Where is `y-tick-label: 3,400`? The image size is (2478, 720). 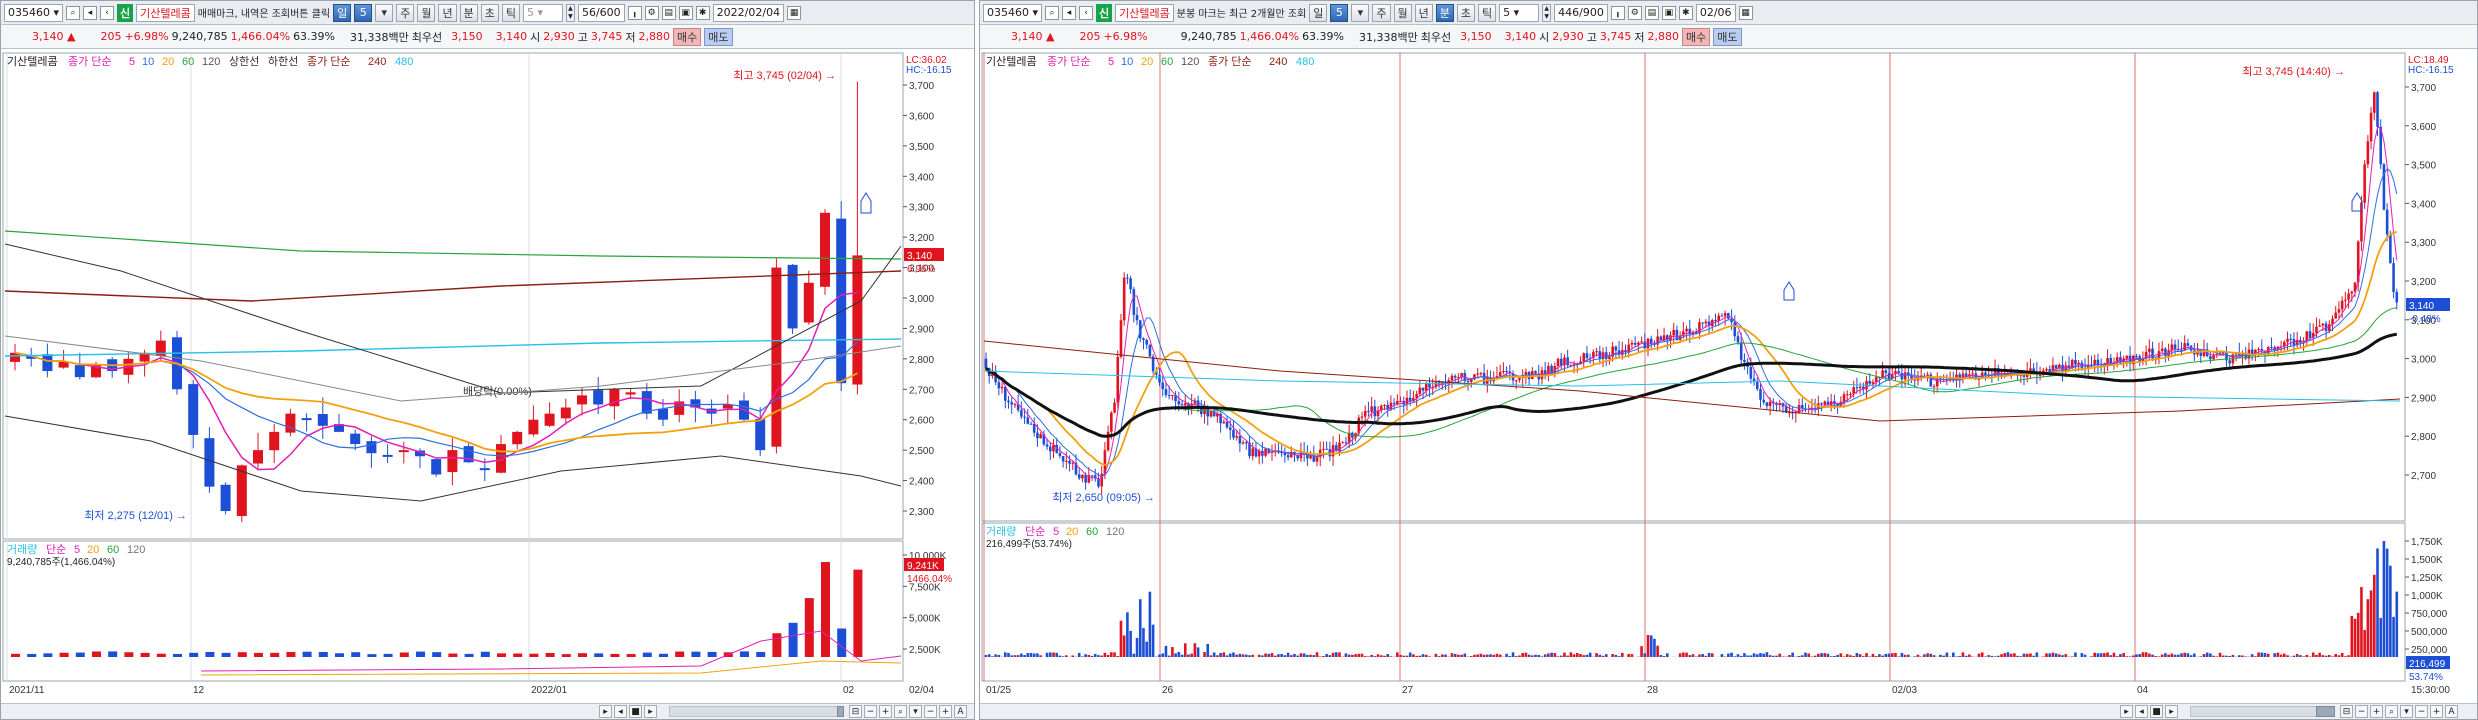
y-tick-label: 3,400 is located at coordinates (2423, 204).